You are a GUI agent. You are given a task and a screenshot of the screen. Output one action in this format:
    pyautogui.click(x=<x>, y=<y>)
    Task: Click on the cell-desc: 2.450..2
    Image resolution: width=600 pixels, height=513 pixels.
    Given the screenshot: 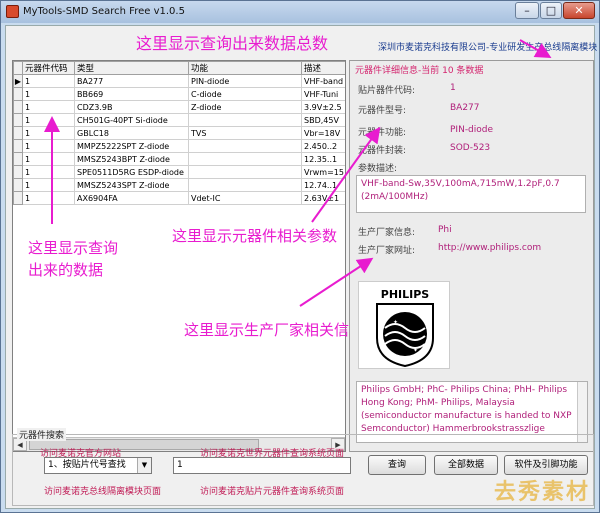 What is the action you would take?
    pyautogui.click(x=323, y=146)
    